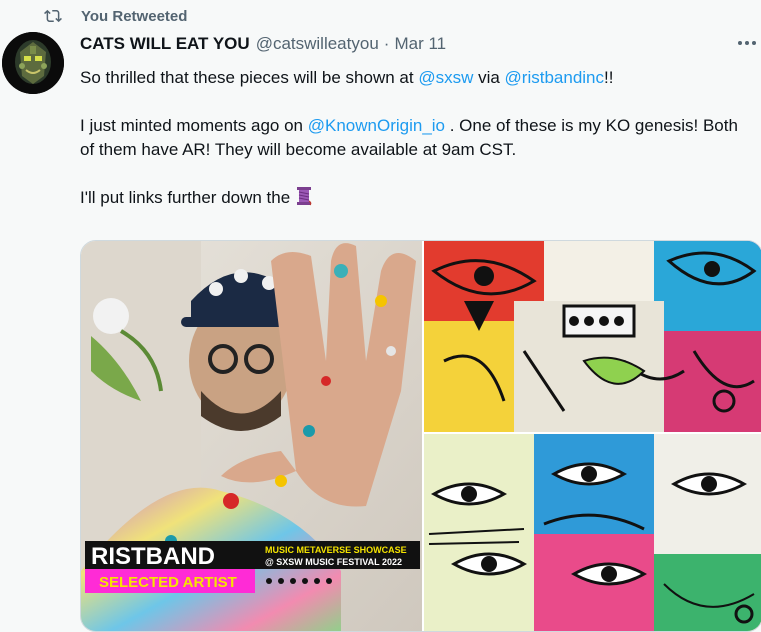  What do you see at coordinates (420, 44) in the screenshot?
I see `tweet-date: Mar 11` at bounding box center [420, 44].